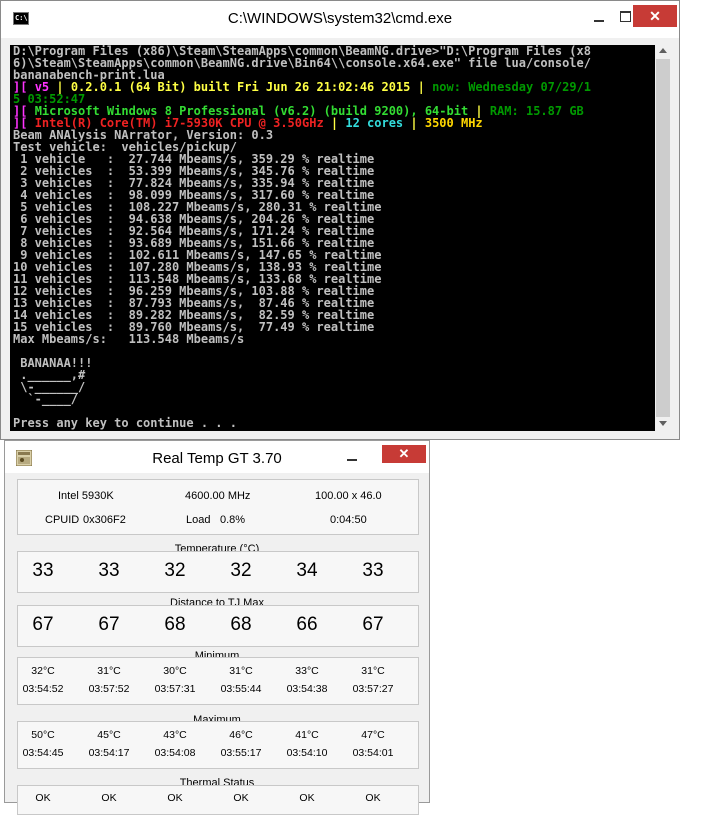  What do you see at coordinates (125, 423) in the screenshot?
I see `console-segment: Press any key to continue . . .` at bounding box center [125, 423].